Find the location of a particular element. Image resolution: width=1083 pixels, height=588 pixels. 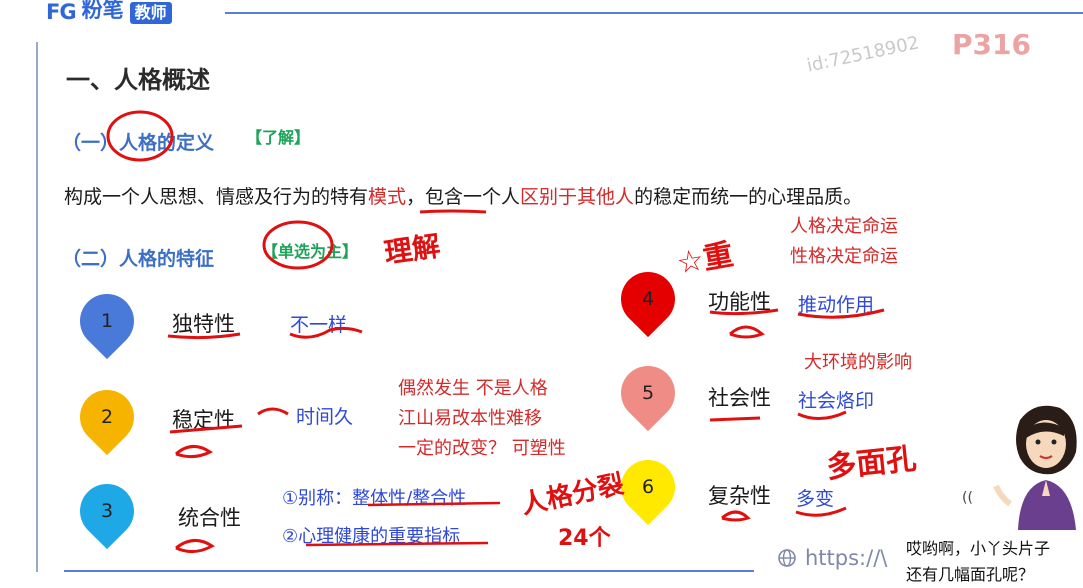

bubble-line: 哎哟啊，小丫头片子 is located at coordinates (978, 548).